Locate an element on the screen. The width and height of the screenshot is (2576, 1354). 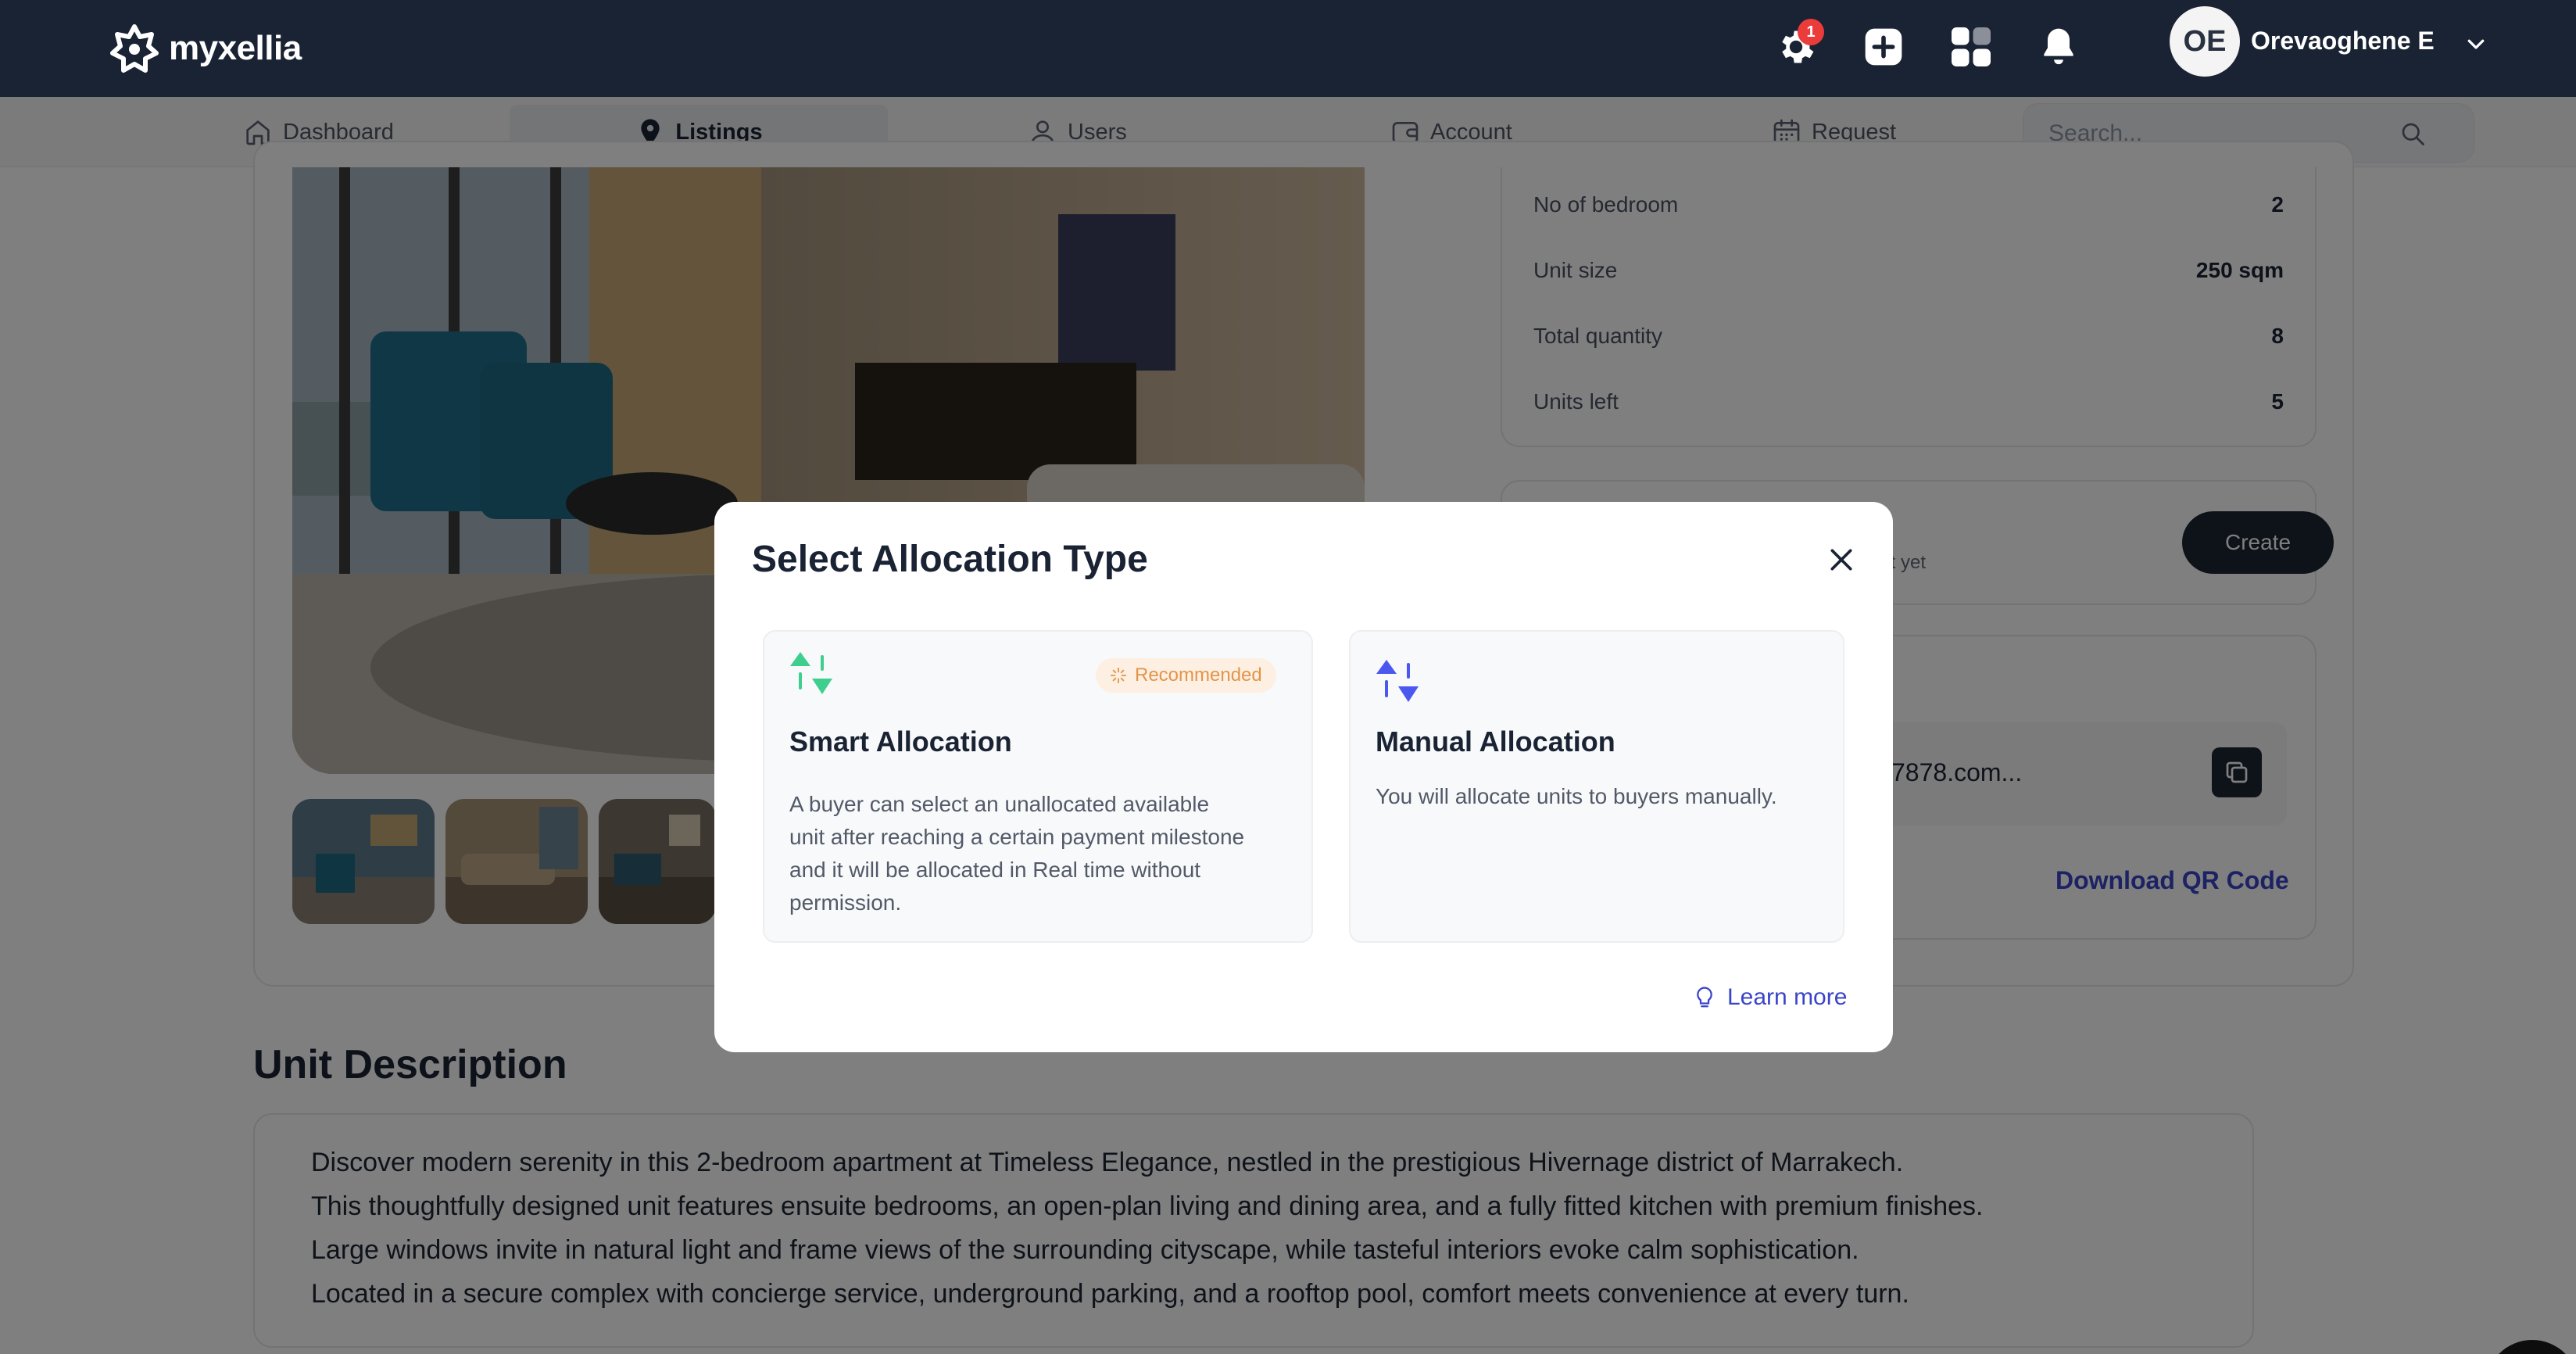
plus-square-icon is located at coordinates (1883, 47).